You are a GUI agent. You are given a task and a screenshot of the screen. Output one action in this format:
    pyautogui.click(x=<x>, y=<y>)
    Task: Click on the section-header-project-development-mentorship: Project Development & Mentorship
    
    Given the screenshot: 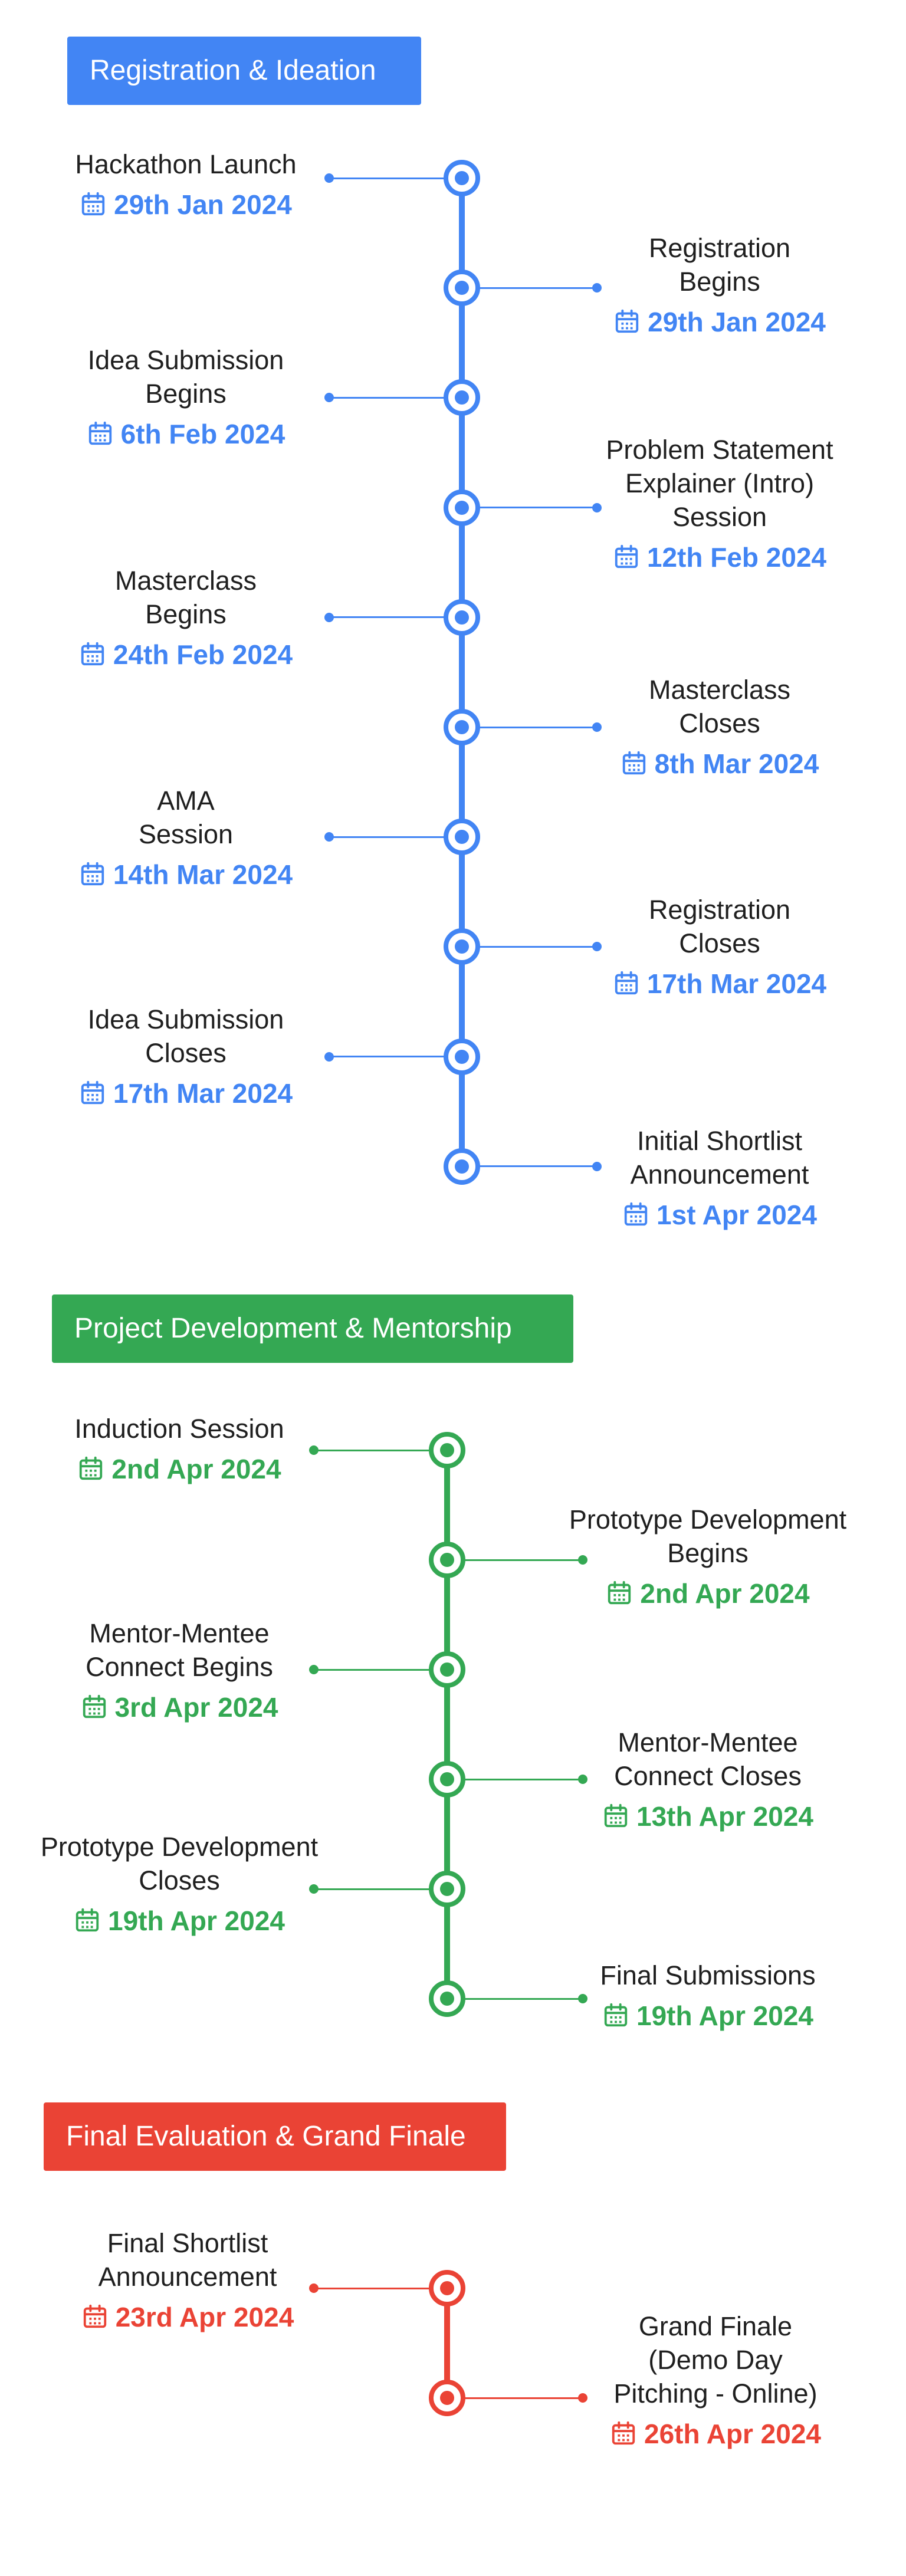 What is the action you would take?
    pyautogui.click(x=312, y=1328)
    